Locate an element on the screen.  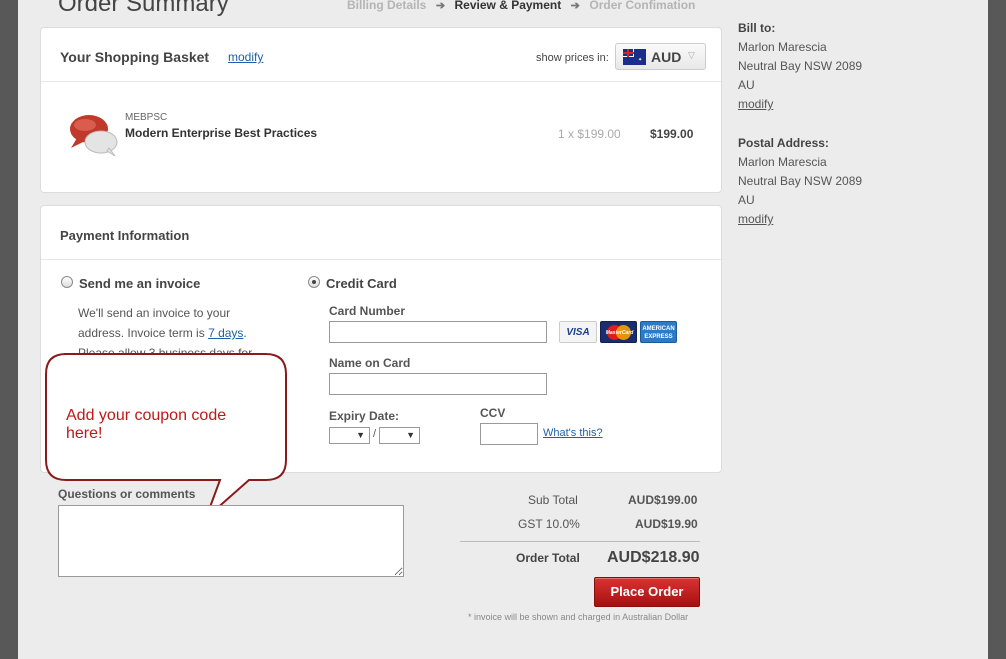
postal-country: AU is located at coordinates (746, 200).